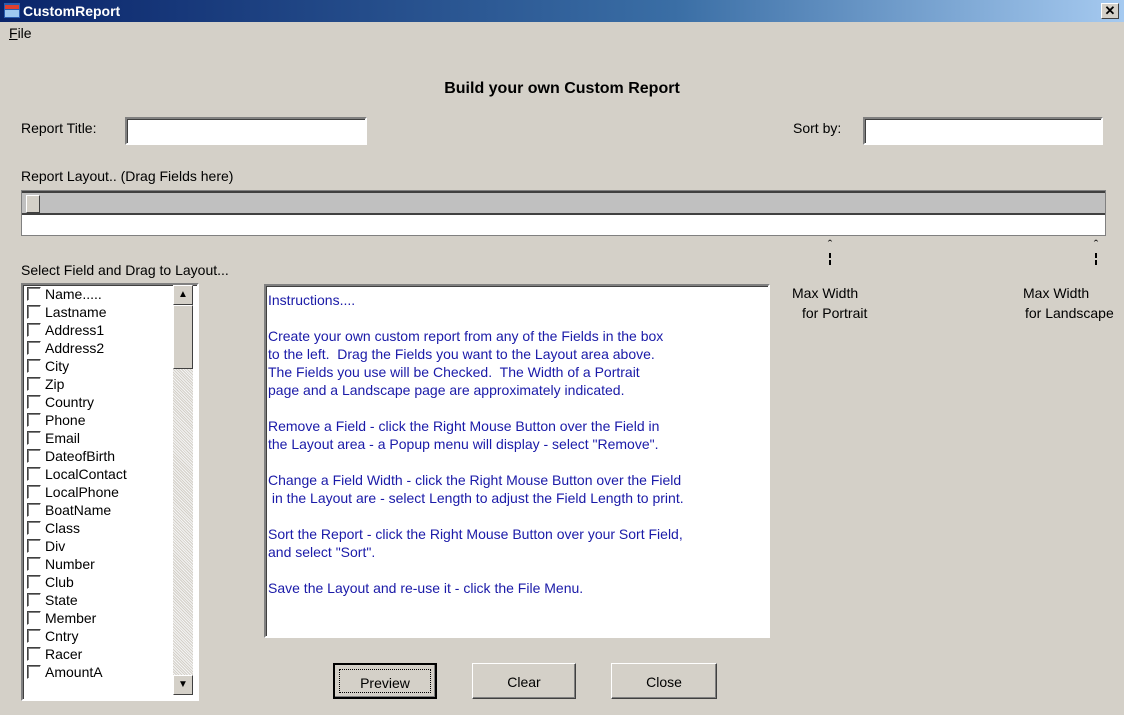 The image size is (1124, 715). What do you see at coordinates (66, 313) in the screenshot?
I see `list-item: Lastname` at bounding box center [66, 313].